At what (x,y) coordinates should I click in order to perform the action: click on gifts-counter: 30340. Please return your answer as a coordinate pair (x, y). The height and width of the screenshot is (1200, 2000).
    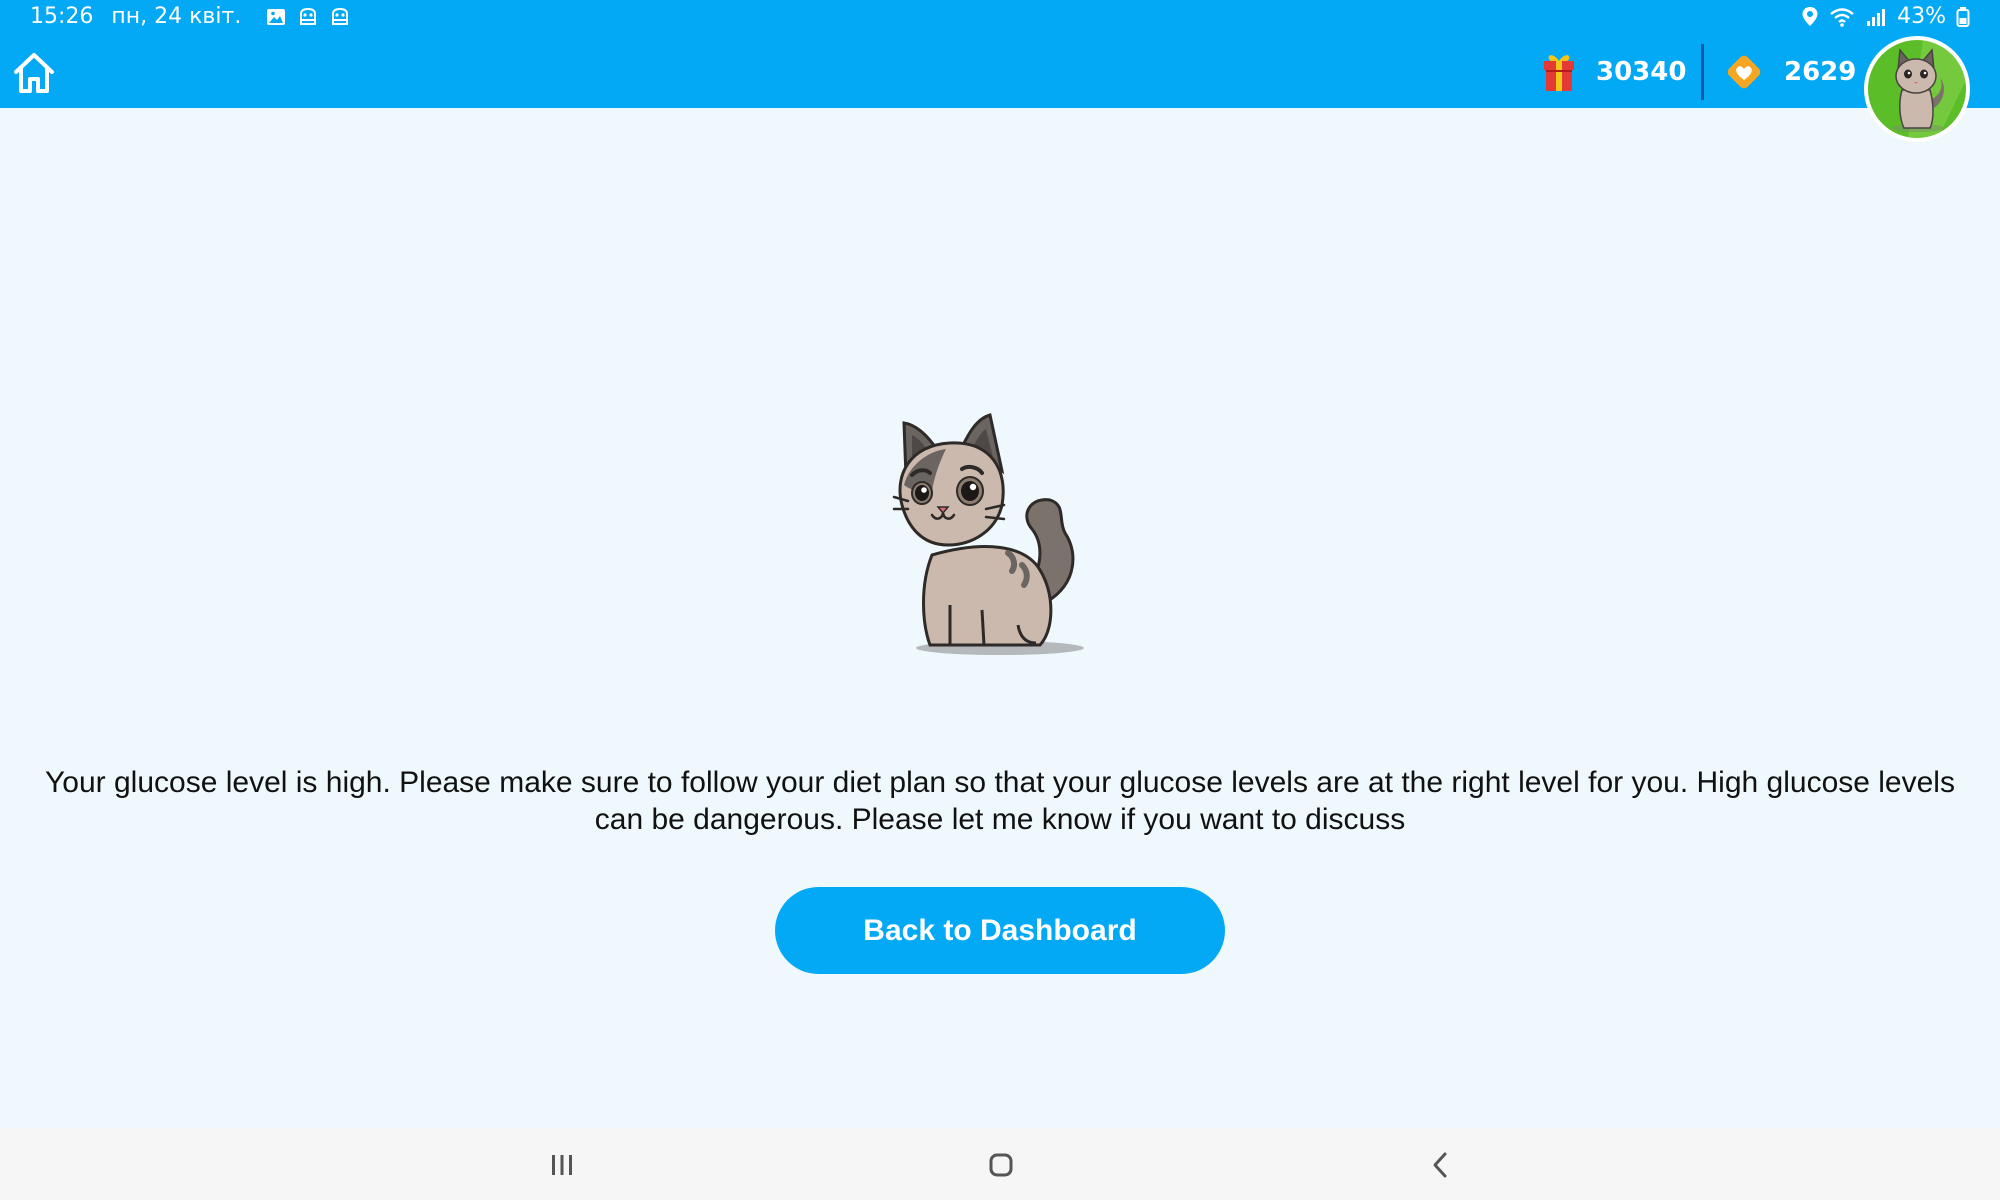
    Looking at the image, I should click on (1614, 72).